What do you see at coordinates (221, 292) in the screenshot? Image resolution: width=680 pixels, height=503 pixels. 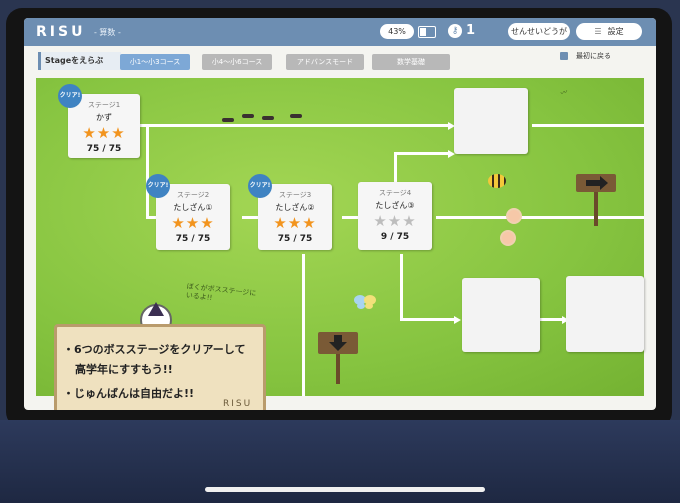 I see `boss-note: ぼくがボスステージにいるよ!!` at bounding box center [221, 292].